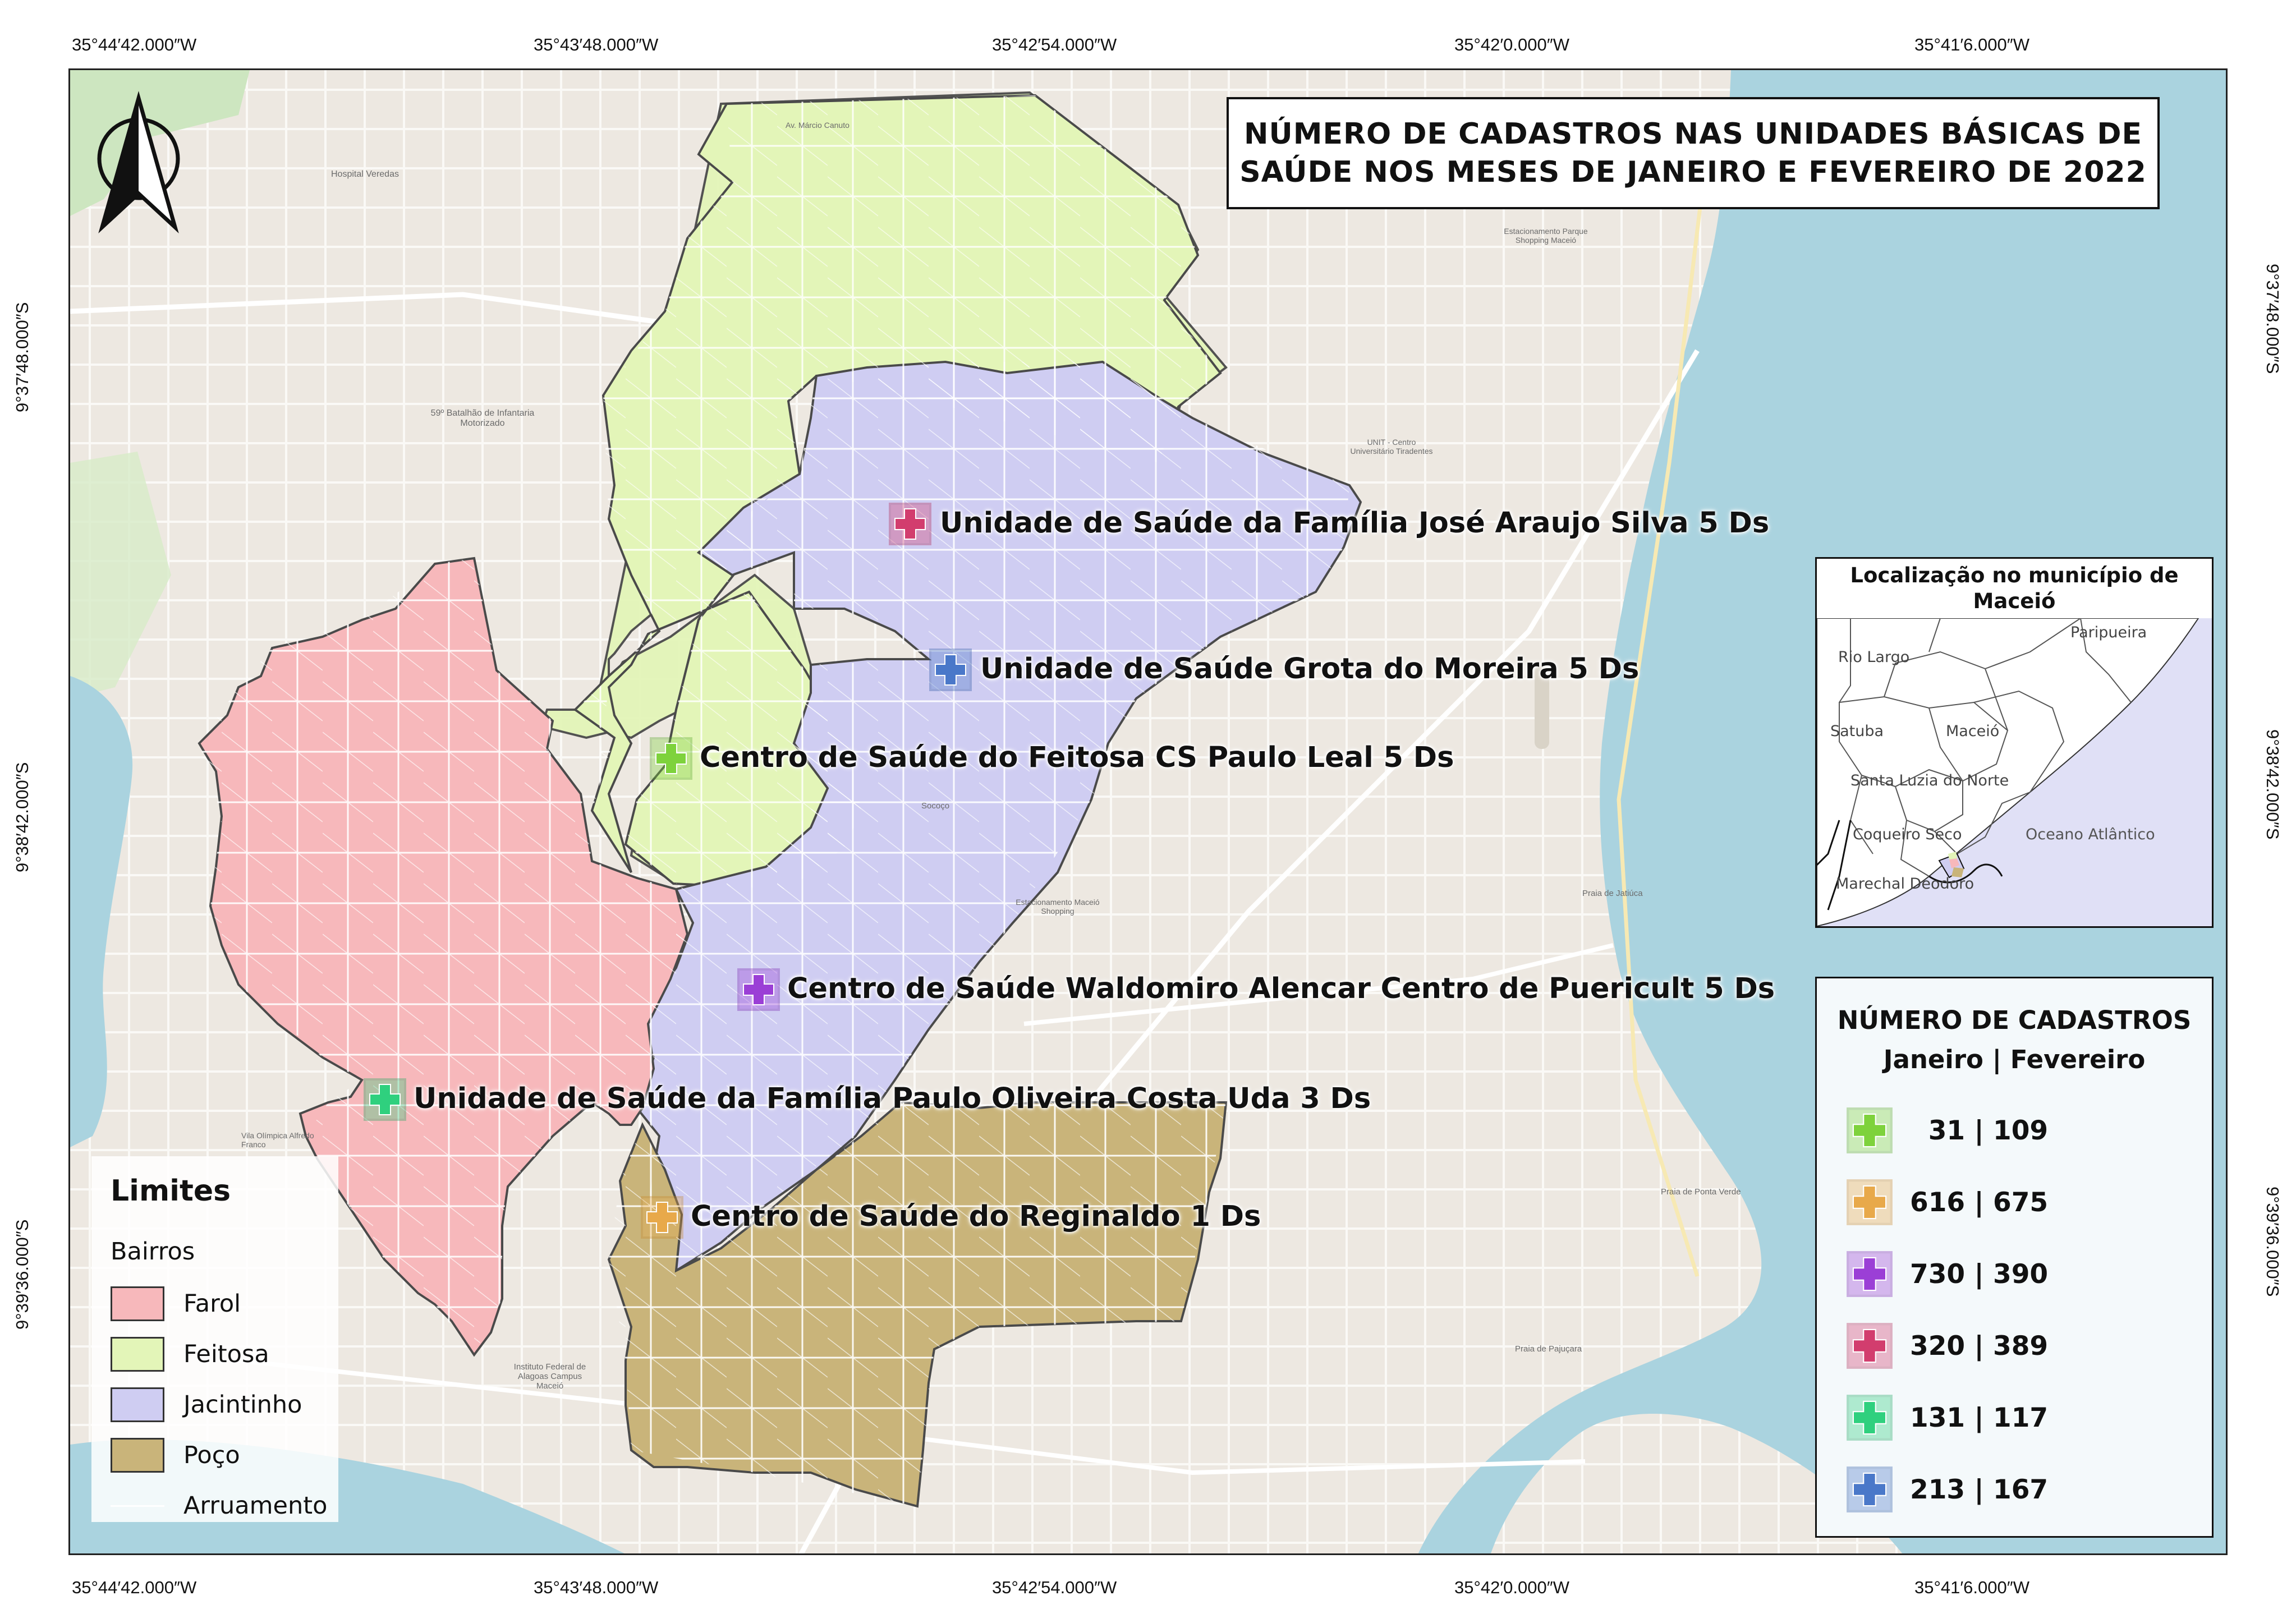  Describe the element at coordinates (950, 670) in the screenshot. I see `cross-icon-grota-moreira` at that location.